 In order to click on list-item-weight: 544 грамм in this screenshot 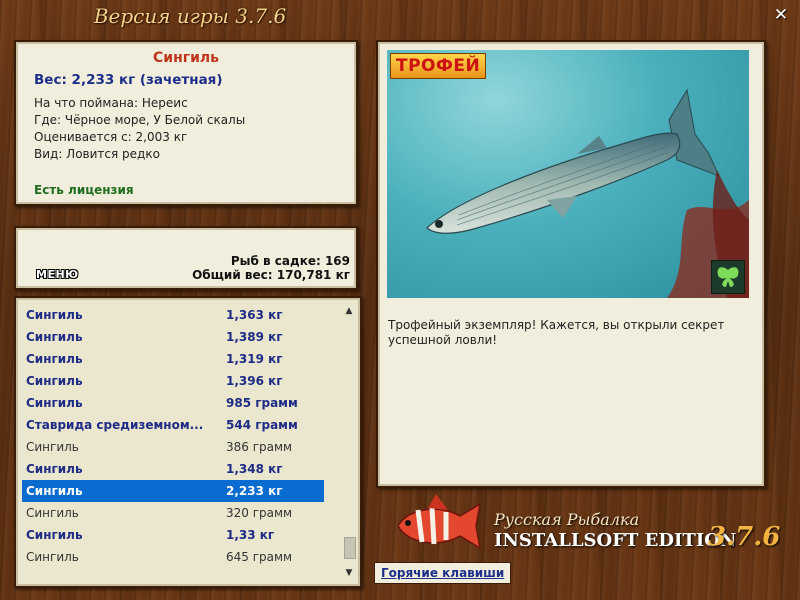, I will do `click(262, 425)`.